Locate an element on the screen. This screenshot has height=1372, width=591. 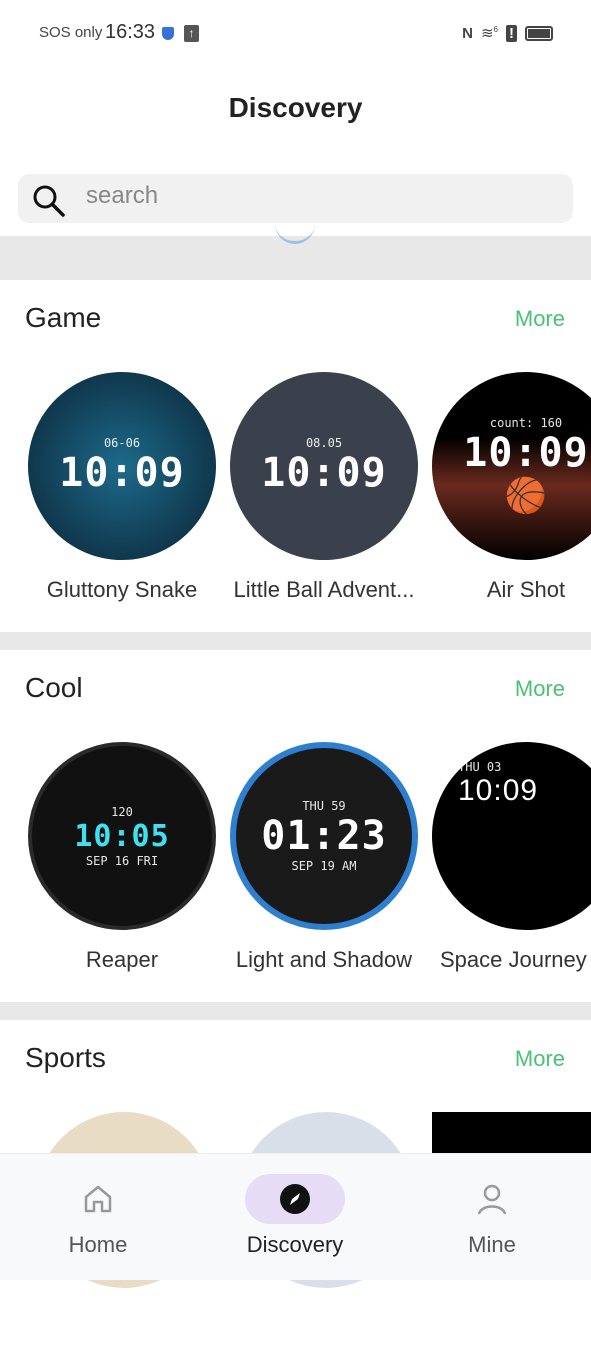
watch-face-name: Reaper is located at coordinates (122, 960).